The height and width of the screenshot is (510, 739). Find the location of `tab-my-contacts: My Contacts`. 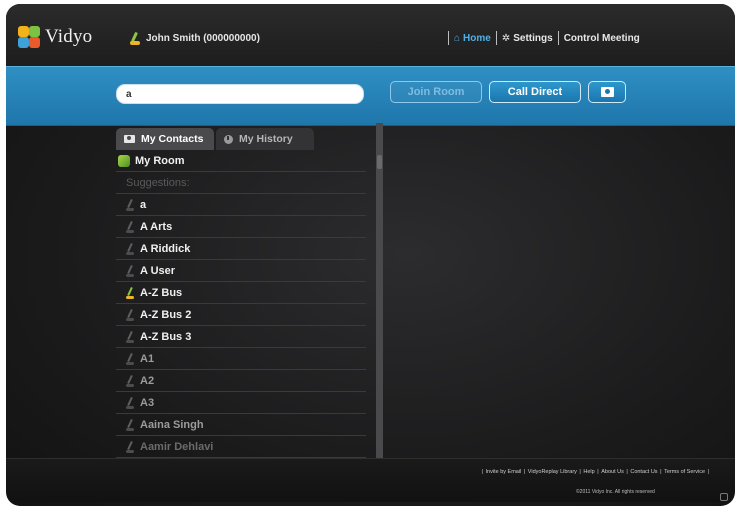

tab-my-contacts: My Contacts is located at coordinates (165, 139).